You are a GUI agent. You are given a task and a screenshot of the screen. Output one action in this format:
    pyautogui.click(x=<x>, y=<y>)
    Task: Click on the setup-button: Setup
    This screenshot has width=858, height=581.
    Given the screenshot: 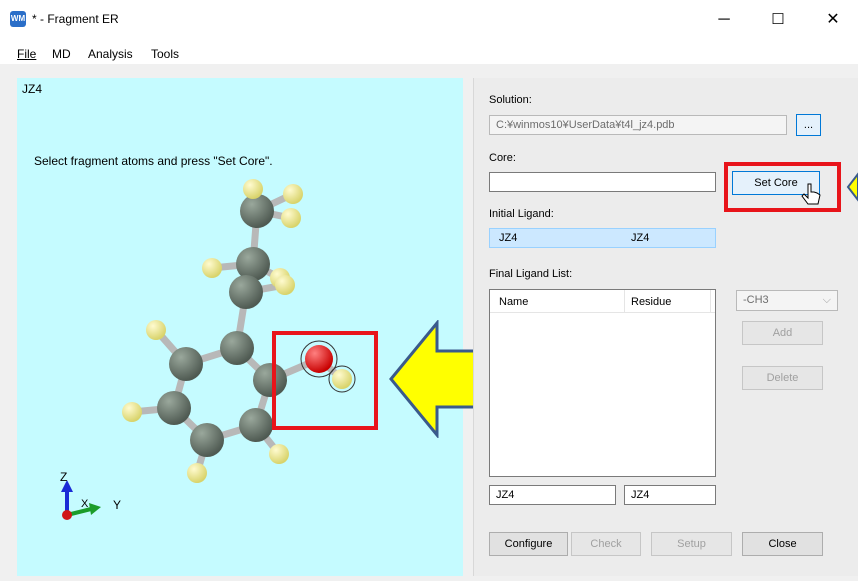 What is the action you would take?
    pyautogui.click(x=691, y=544)
    